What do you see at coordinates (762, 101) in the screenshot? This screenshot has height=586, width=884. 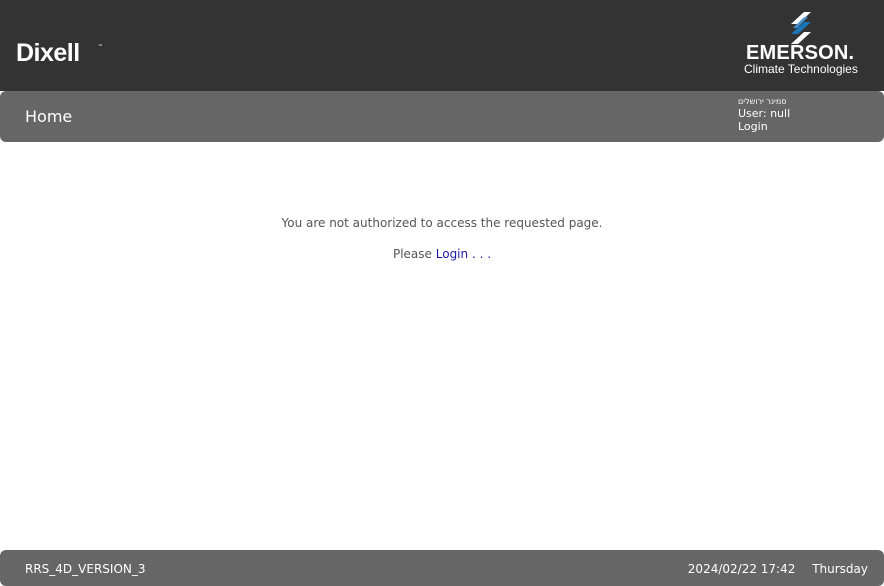 I see `site-name: סמינר ירושלים` at bounding box center [762, 101].